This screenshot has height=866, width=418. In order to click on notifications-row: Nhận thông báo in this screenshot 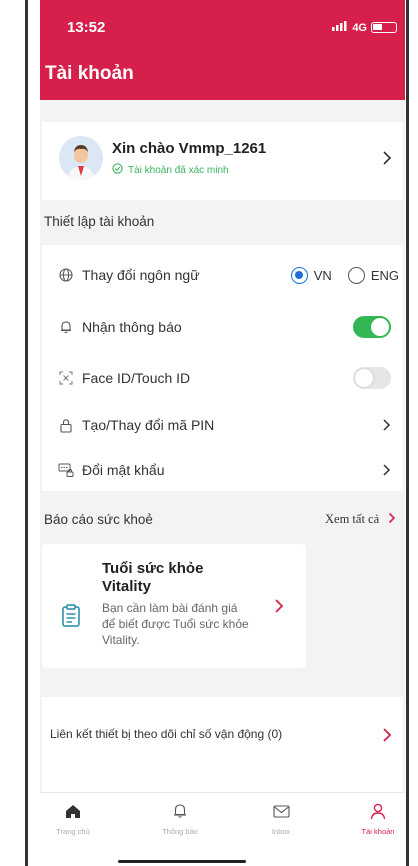, I will do `click(222, 327)`.